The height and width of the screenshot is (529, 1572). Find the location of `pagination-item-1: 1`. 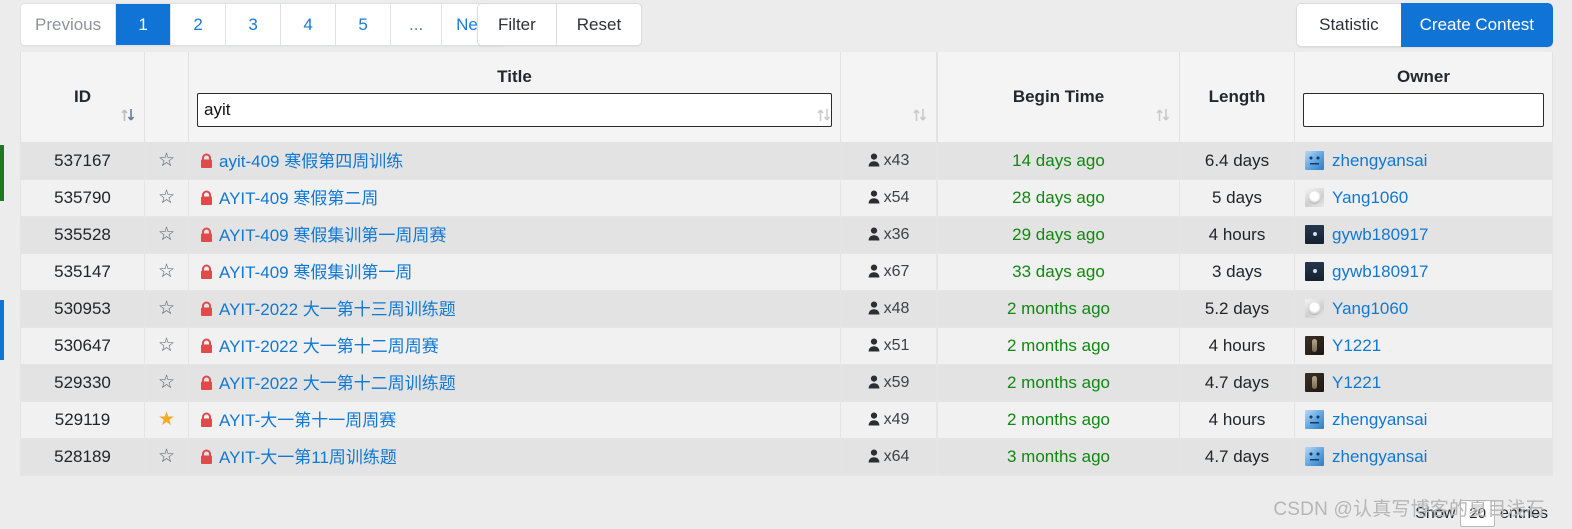

pagination-item-1: 1 is located at coordinates (144, 24).